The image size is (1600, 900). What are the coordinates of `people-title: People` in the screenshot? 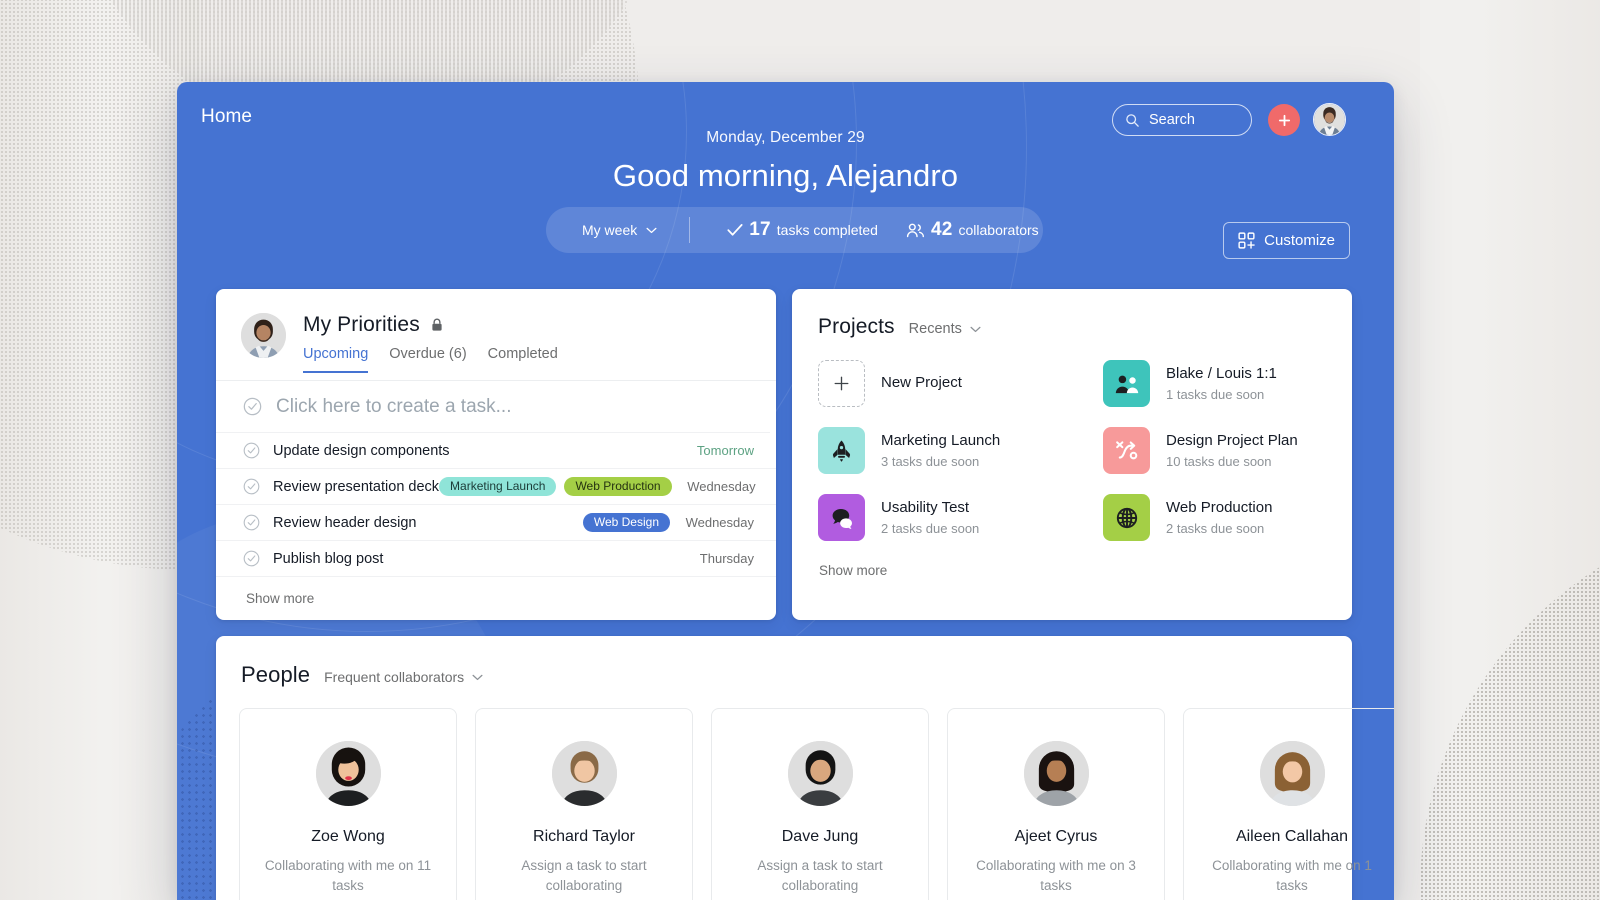 It's located at (276, 674).